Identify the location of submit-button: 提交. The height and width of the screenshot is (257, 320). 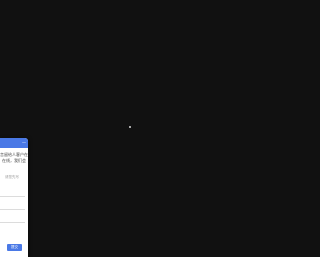
(14, 247).